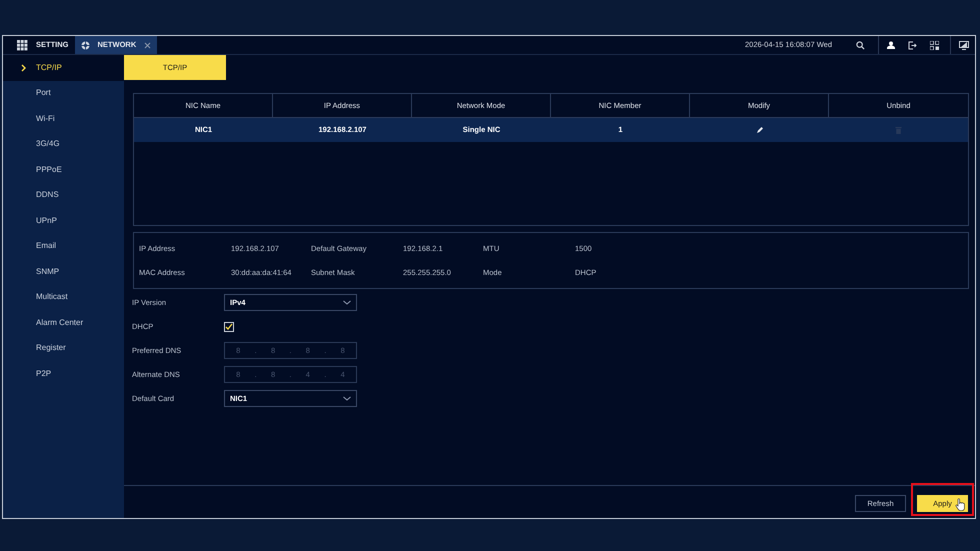 This screenshot has width=980, height=551. What do you see at coordinates (63, 373) in the screenshot?
I see `sidebar-item: P2P` at bounding box center [63, 373].